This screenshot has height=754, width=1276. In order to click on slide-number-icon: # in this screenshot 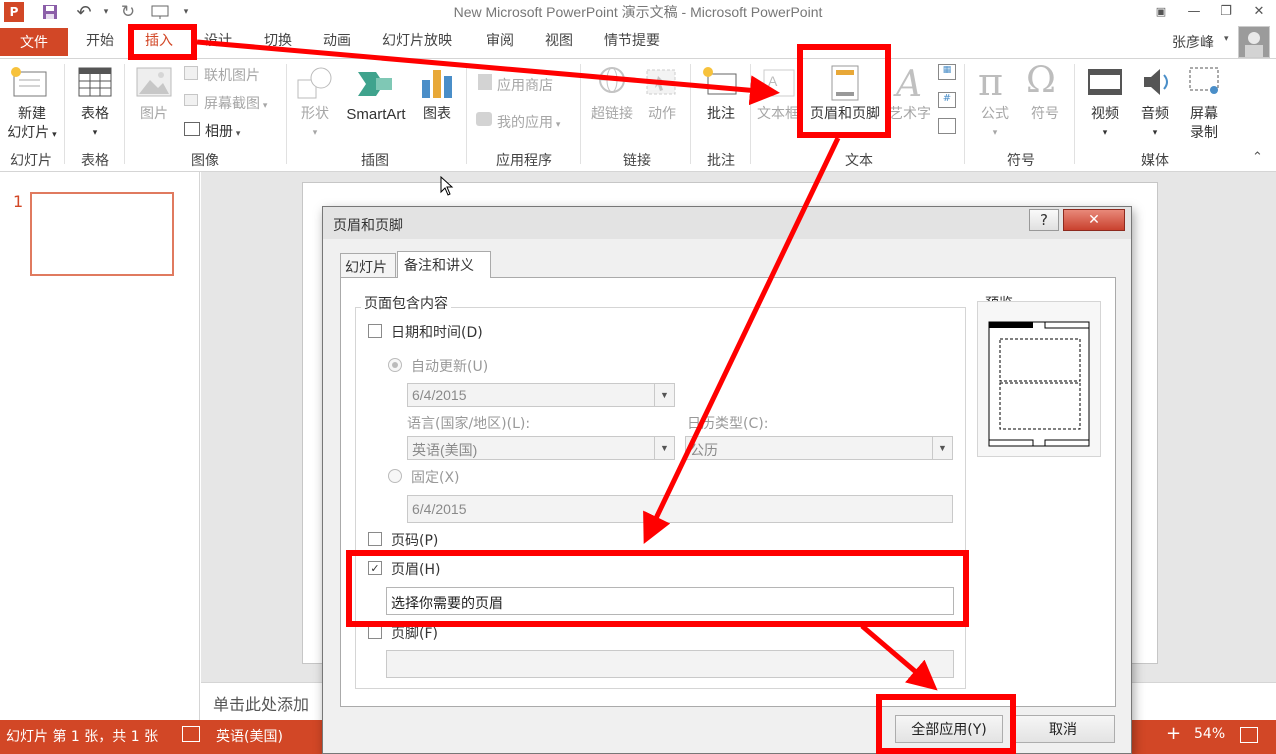, I will do `click(947, 100)`.